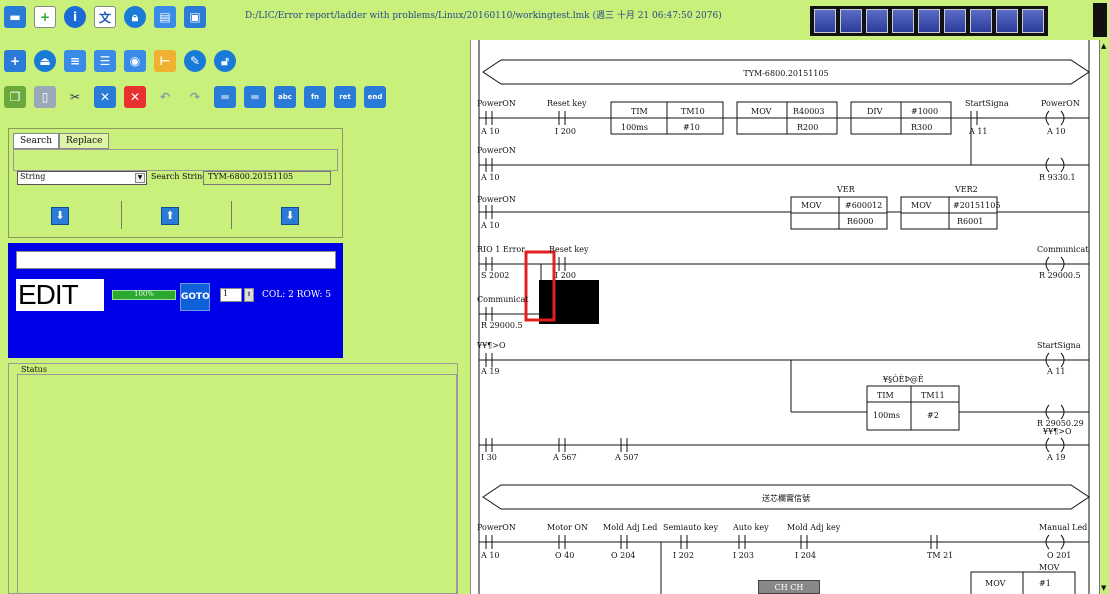 The image size is (1109, 594). What do you see at coordinates (1045, 583) in the screenshot?
I see `block-arg: #1` at bounding box center [1045, 583].